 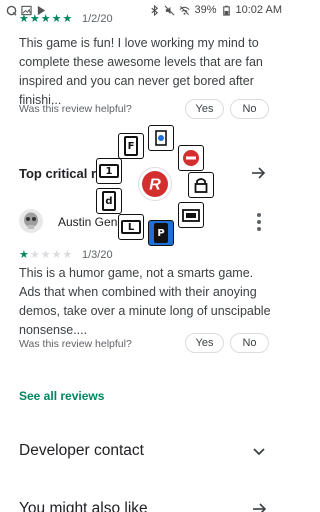 I want to click on launcher-d-tile: d, so click(x=109, y=201).